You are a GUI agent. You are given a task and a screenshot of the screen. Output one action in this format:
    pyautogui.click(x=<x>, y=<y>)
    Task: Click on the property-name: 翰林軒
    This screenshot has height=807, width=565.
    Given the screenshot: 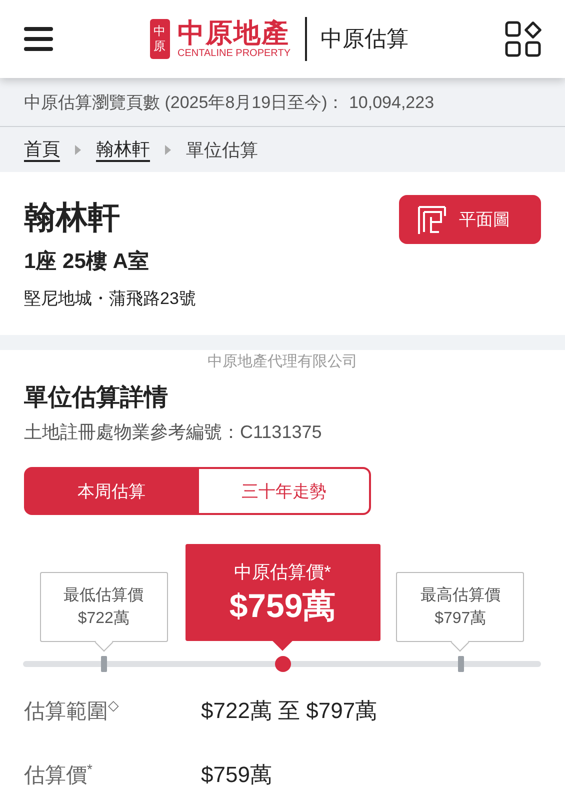 What is the action you would take?
    pyautogui.click(x=72, y=217)
    